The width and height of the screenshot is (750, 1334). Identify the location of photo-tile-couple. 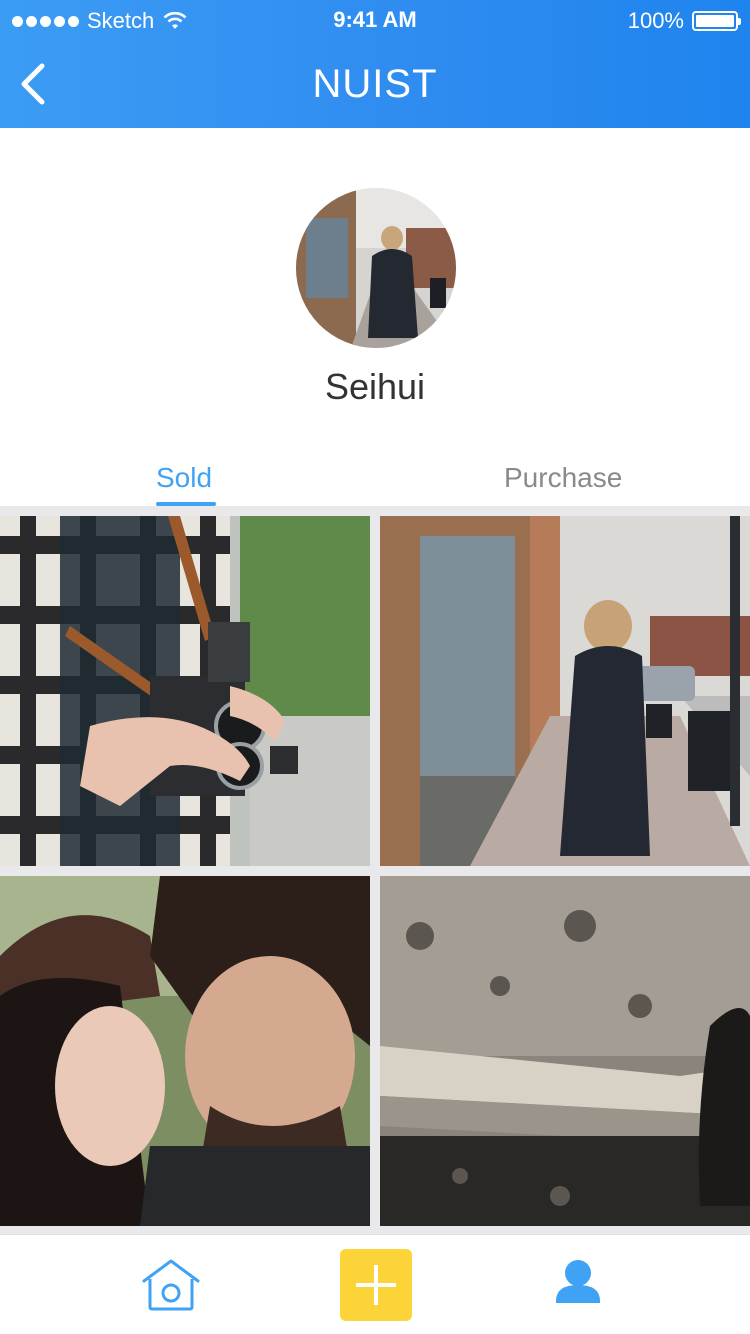
(185, 1051).